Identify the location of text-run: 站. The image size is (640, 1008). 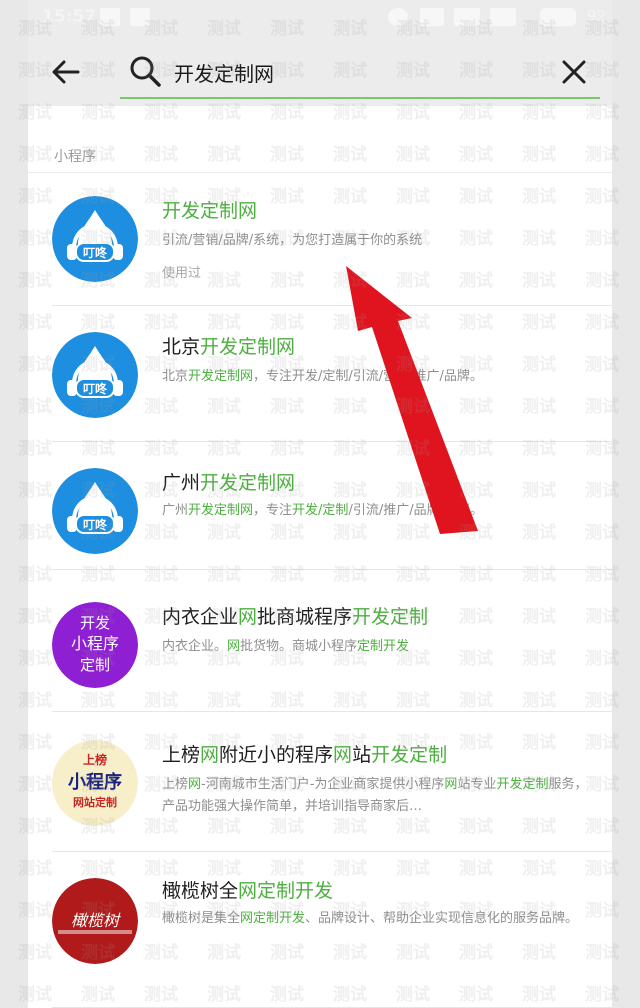
(362, 755).